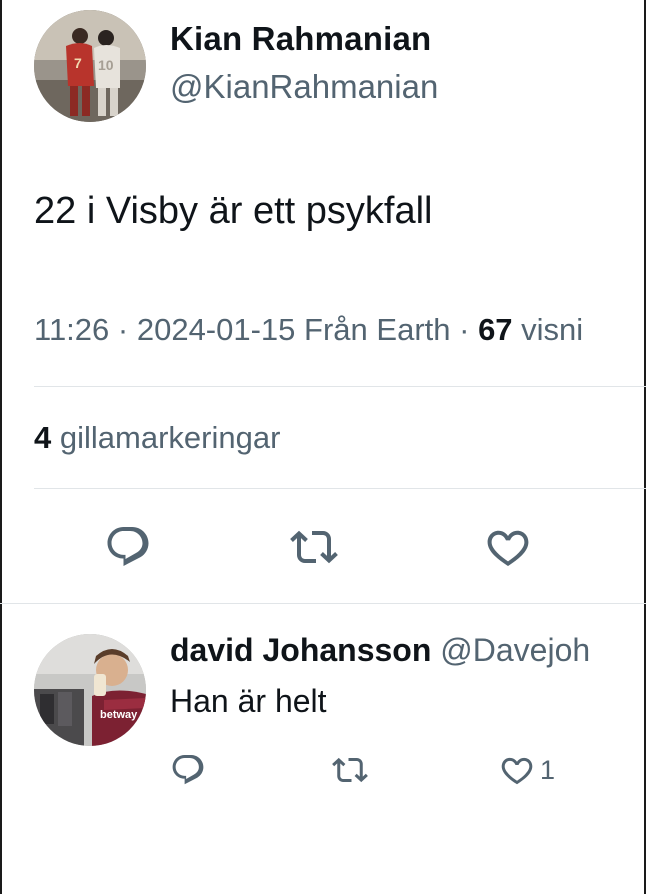  Describe the element at coordinates (119, 715) in the screenshot. I see `svg-text: betway` at that location.